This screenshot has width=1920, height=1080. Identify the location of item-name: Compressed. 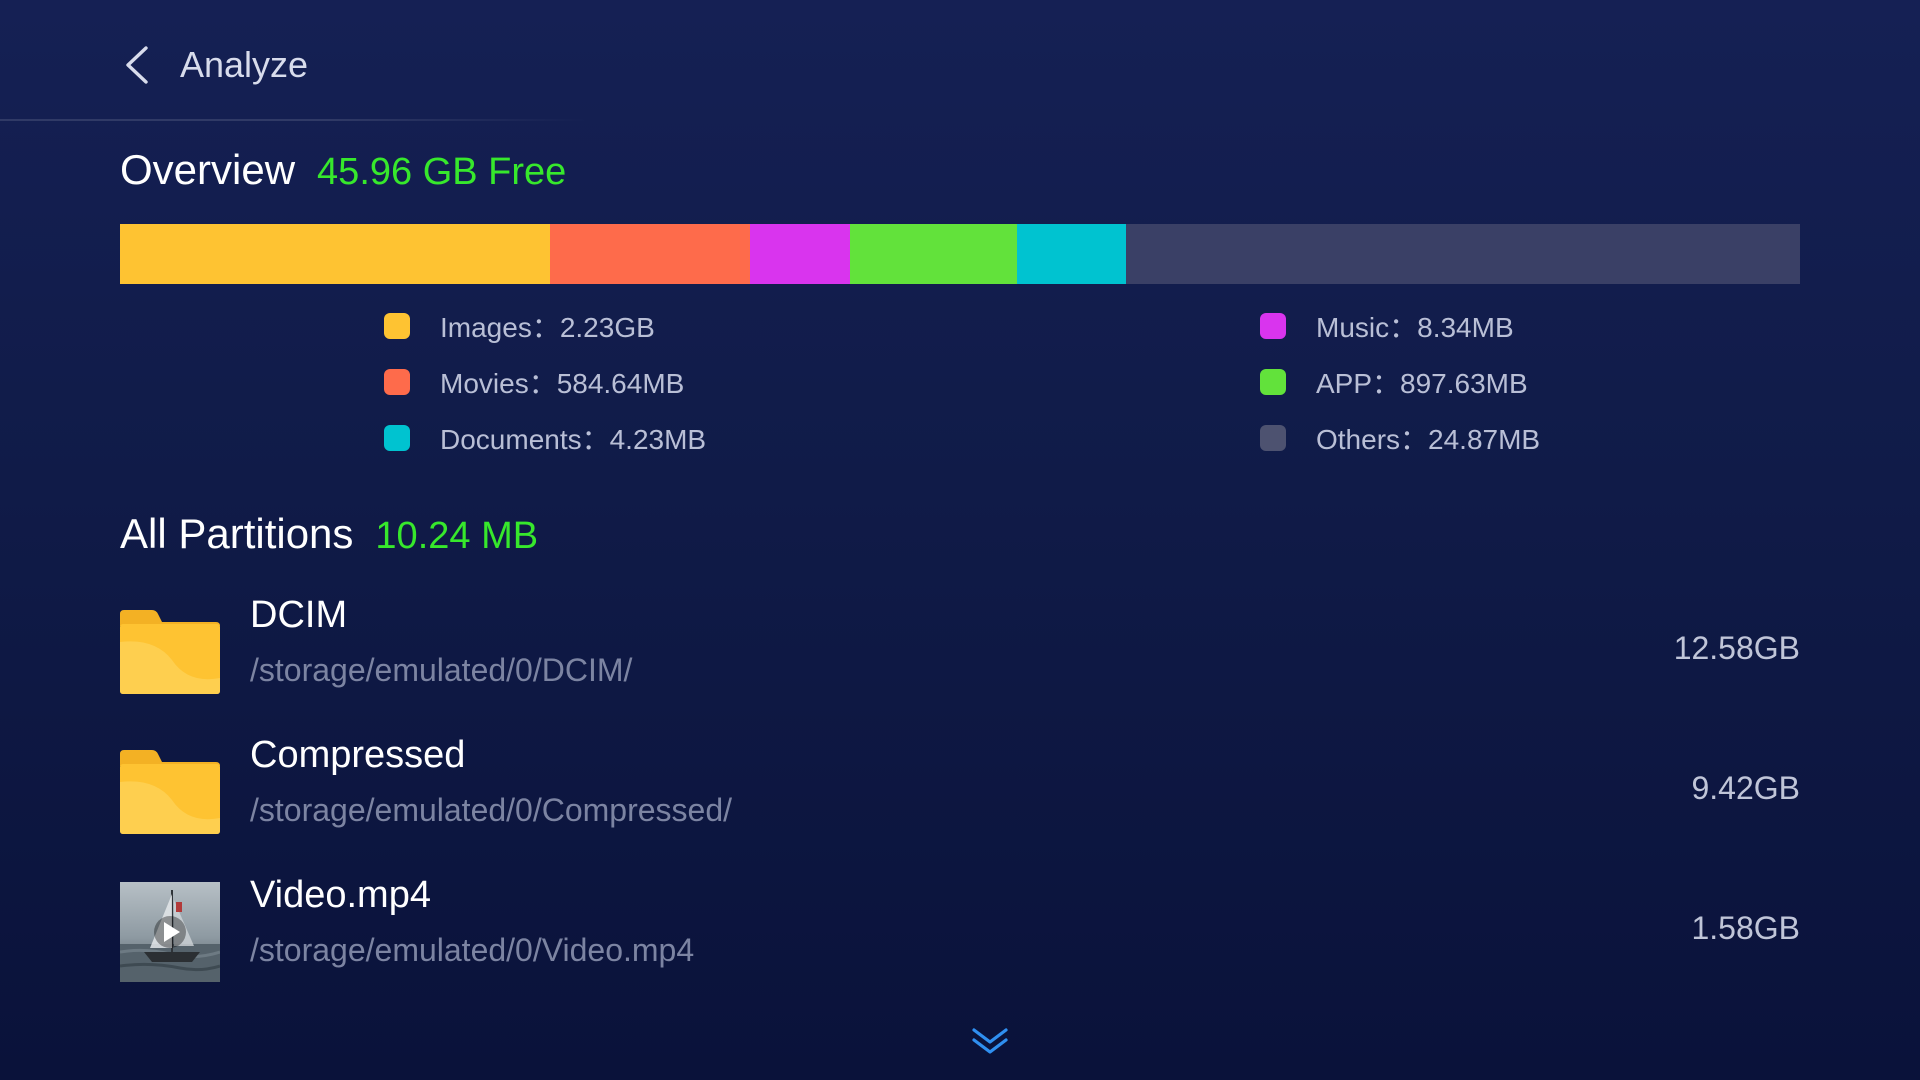
(358, 755).